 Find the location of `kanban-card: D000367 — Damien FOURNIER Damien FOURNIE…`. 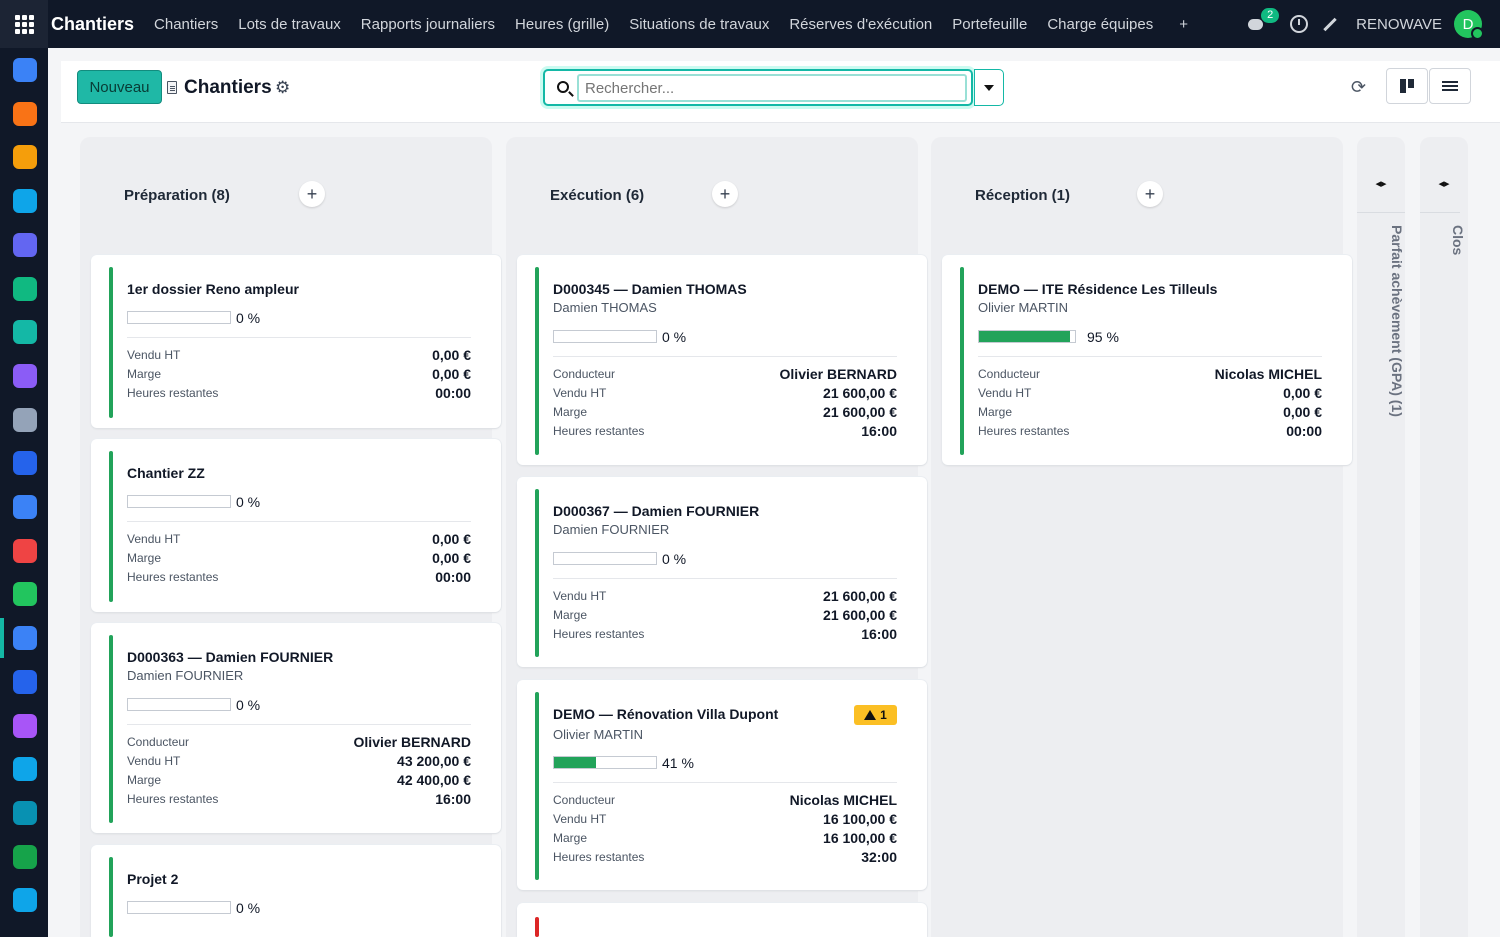

kanban-card: D000367 — Damien FOURNIER Damien FOURNIE… is located at coordinates (722, 572).